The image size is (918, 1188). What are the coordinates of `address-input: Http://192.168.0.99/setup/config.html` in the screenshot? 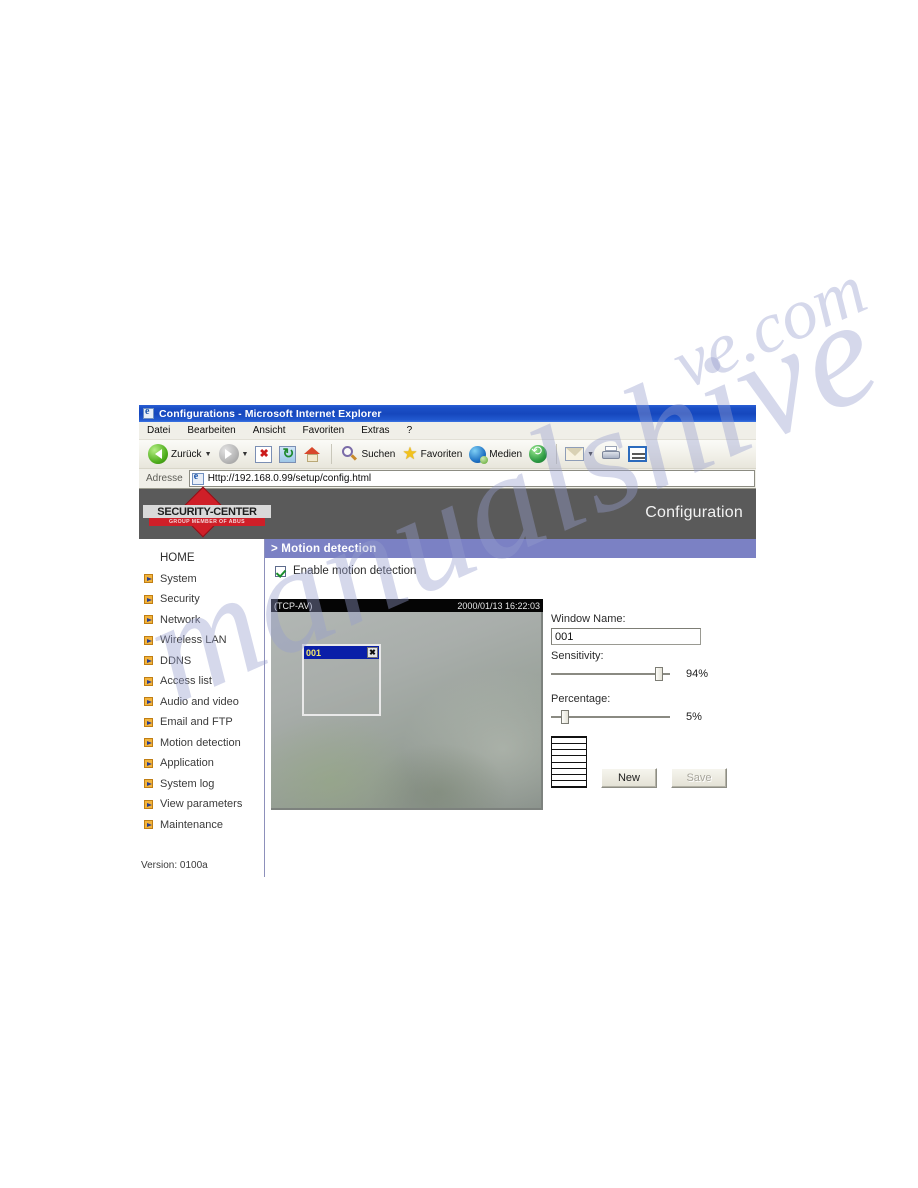 It's located at (471, 478).